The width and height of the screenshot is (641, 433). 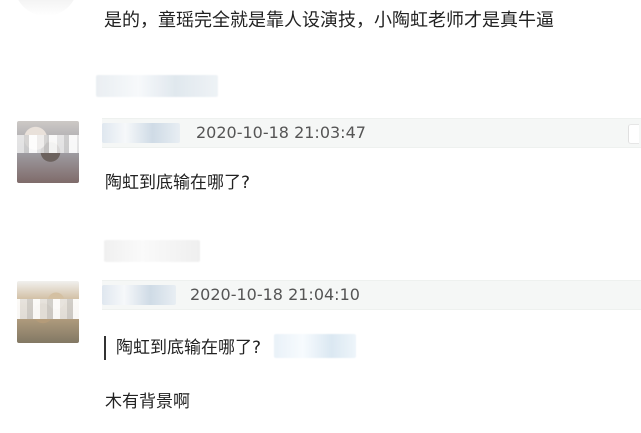 I want to click on quoted-comment: 陶虹到底输在哪了?, so click(x=182, y=348).